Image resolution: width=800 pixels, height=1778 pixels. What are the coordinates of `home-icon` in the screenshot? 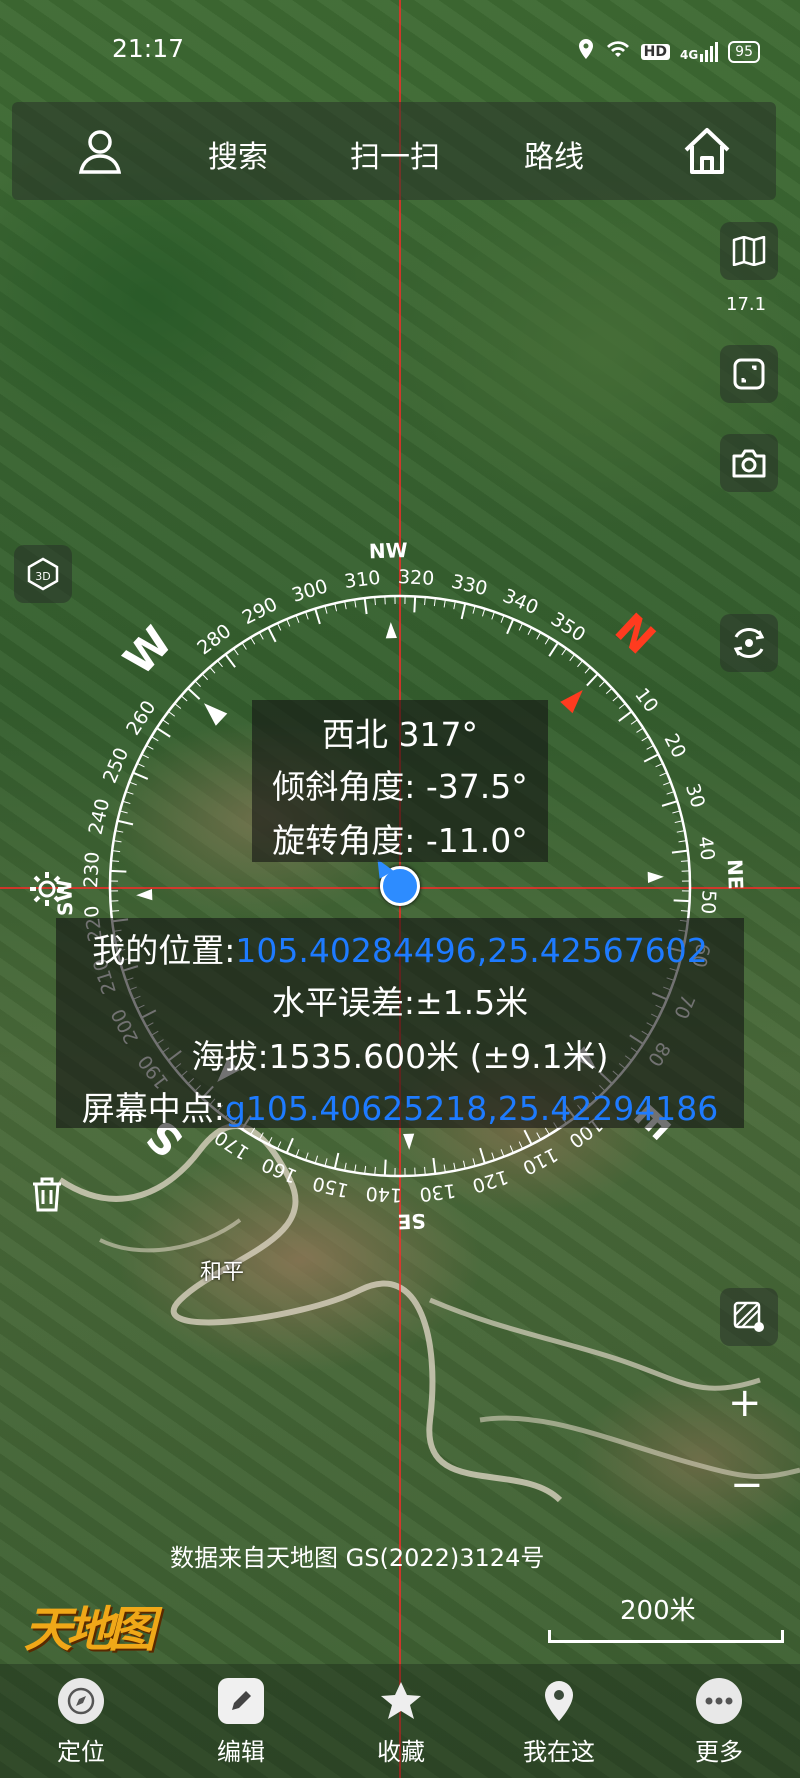 It's located at (707, 153).